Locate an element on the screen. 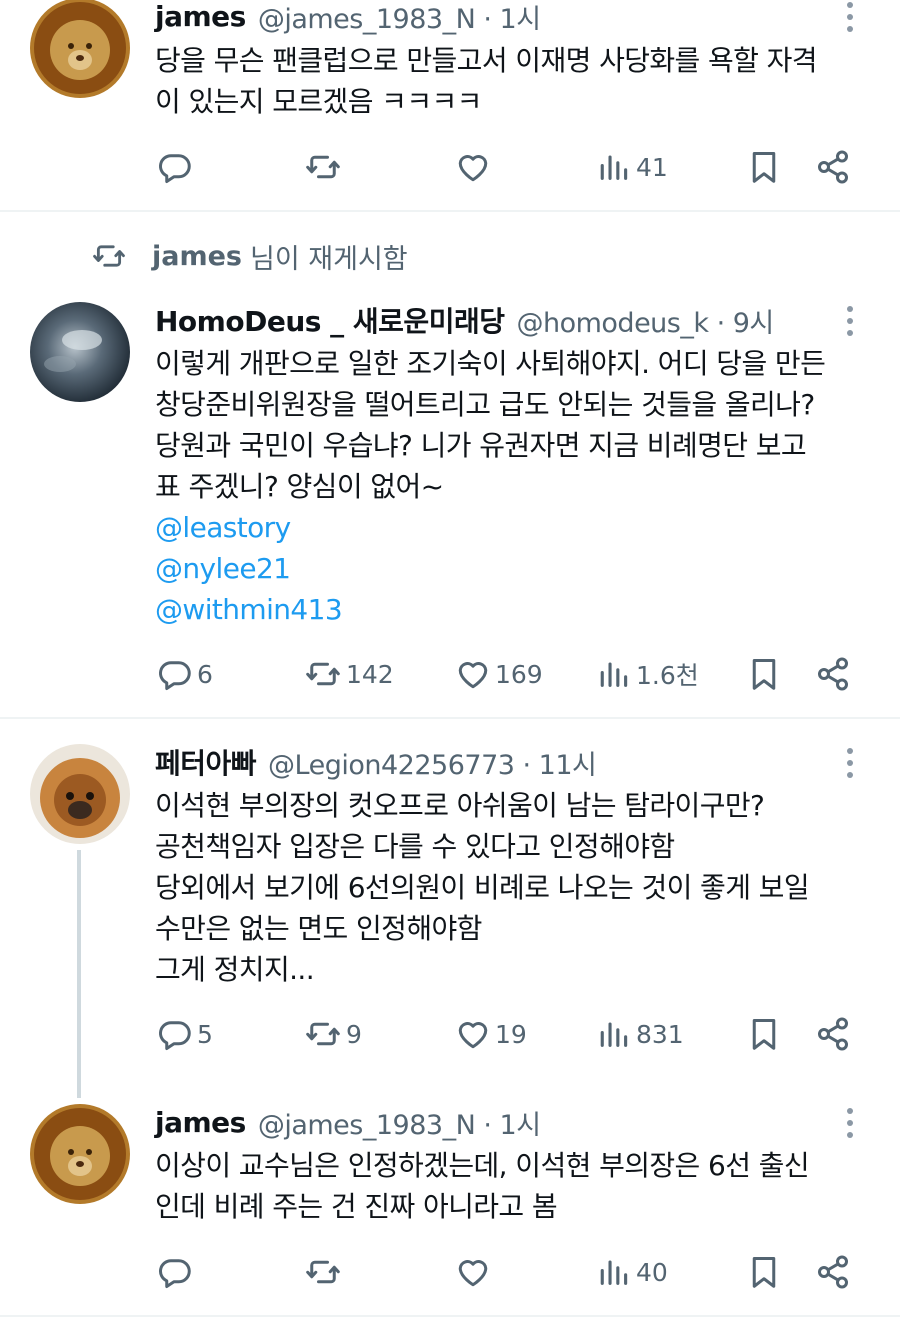 The image size is (900, 1322). views-button: 1.6천 is located at coordinates (648, 674).